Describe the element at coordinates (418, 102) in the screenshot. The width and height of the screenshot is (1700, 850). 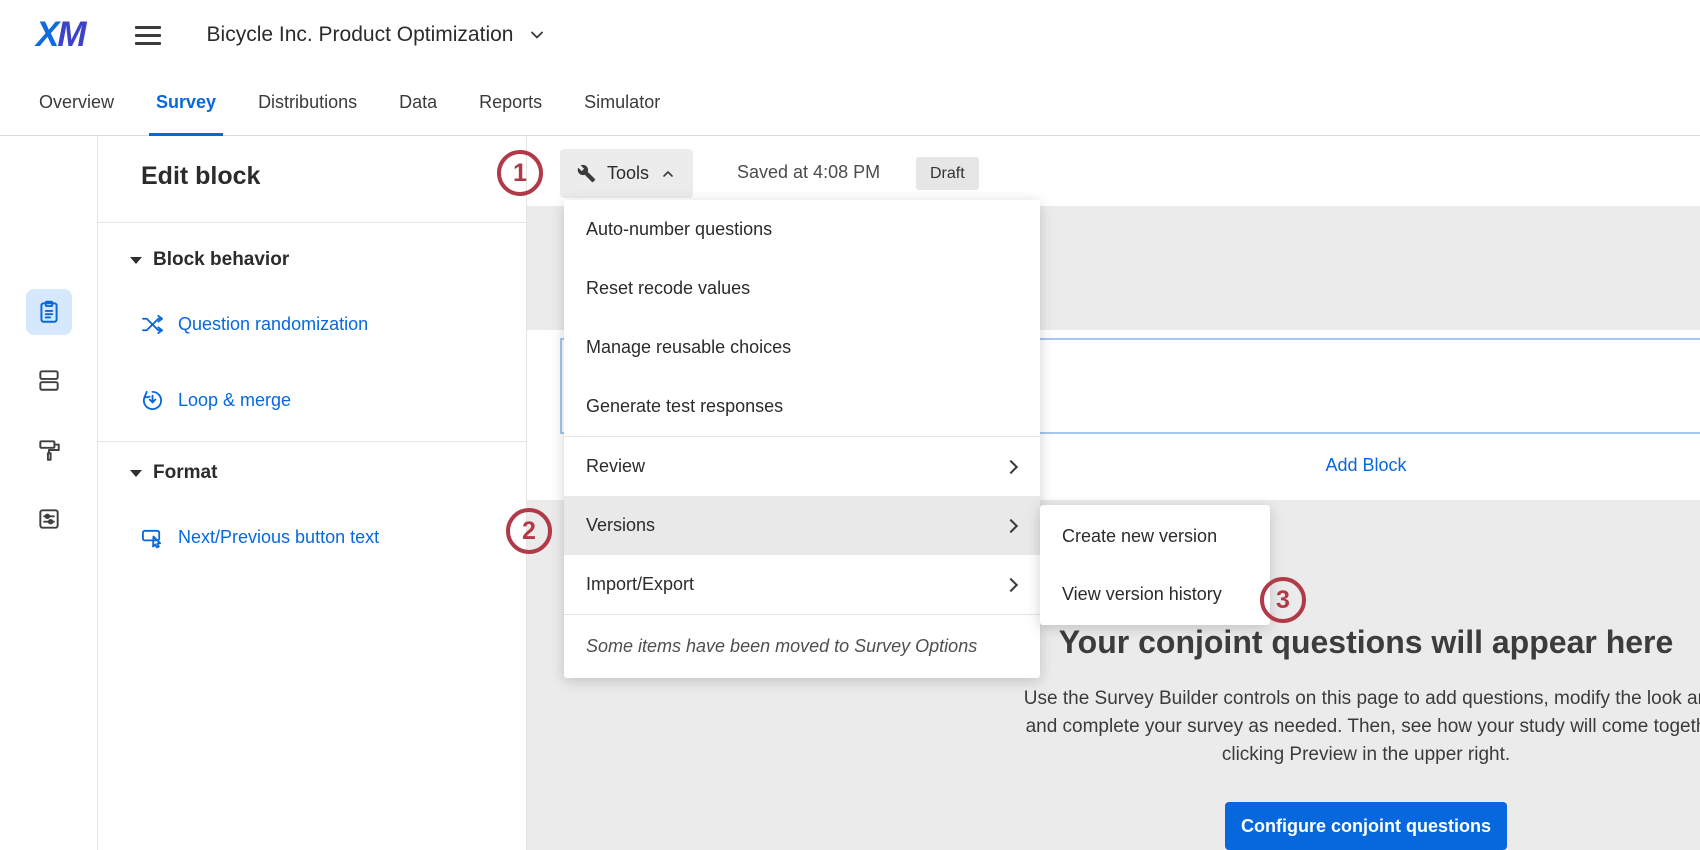
I see `tab-data: Data` at that location.